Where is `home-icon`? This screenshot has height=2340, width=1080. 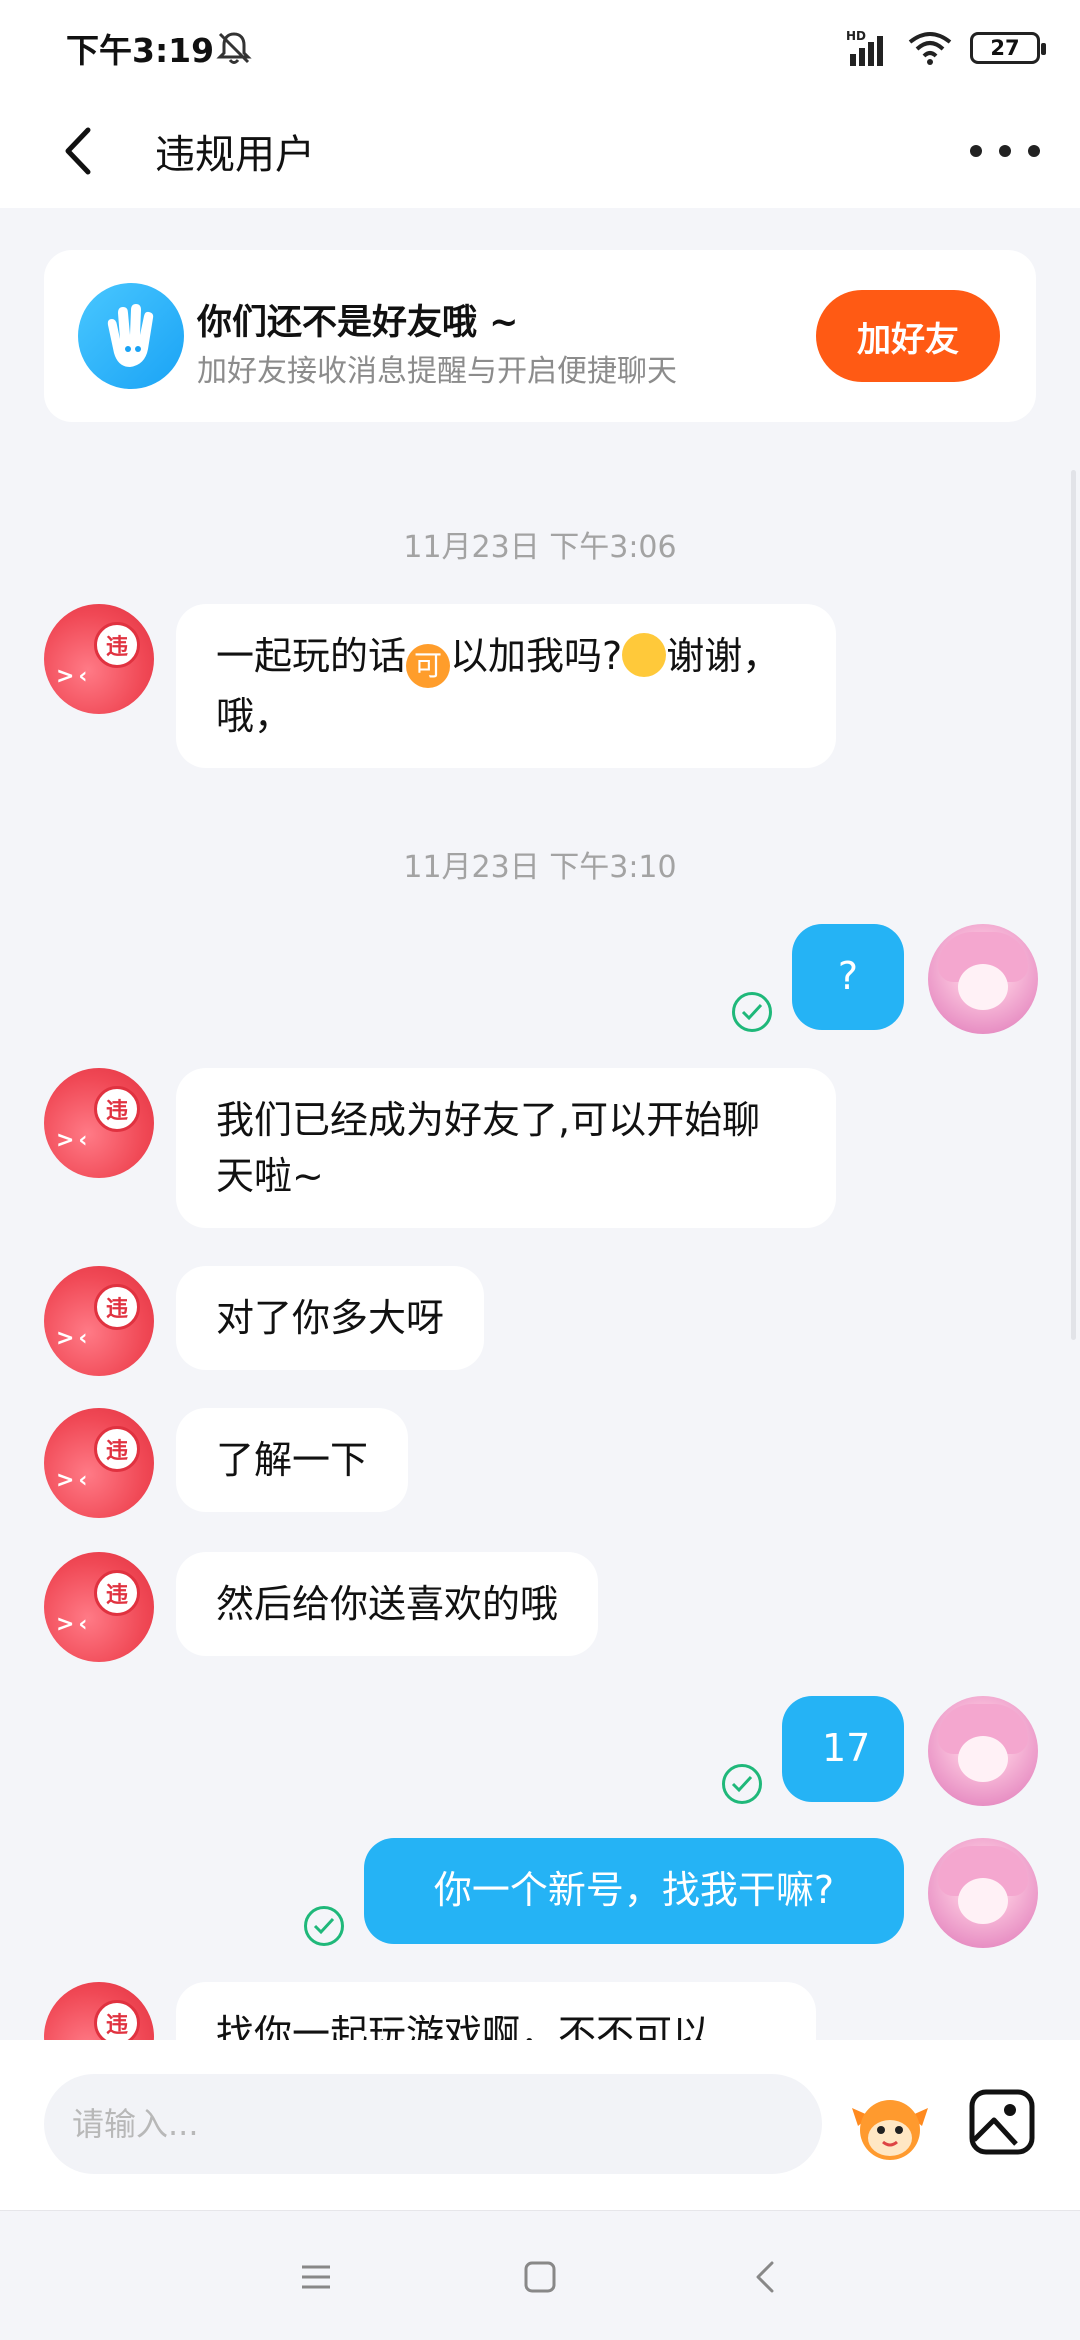
home-icon is located at coordinates (540, 2277).